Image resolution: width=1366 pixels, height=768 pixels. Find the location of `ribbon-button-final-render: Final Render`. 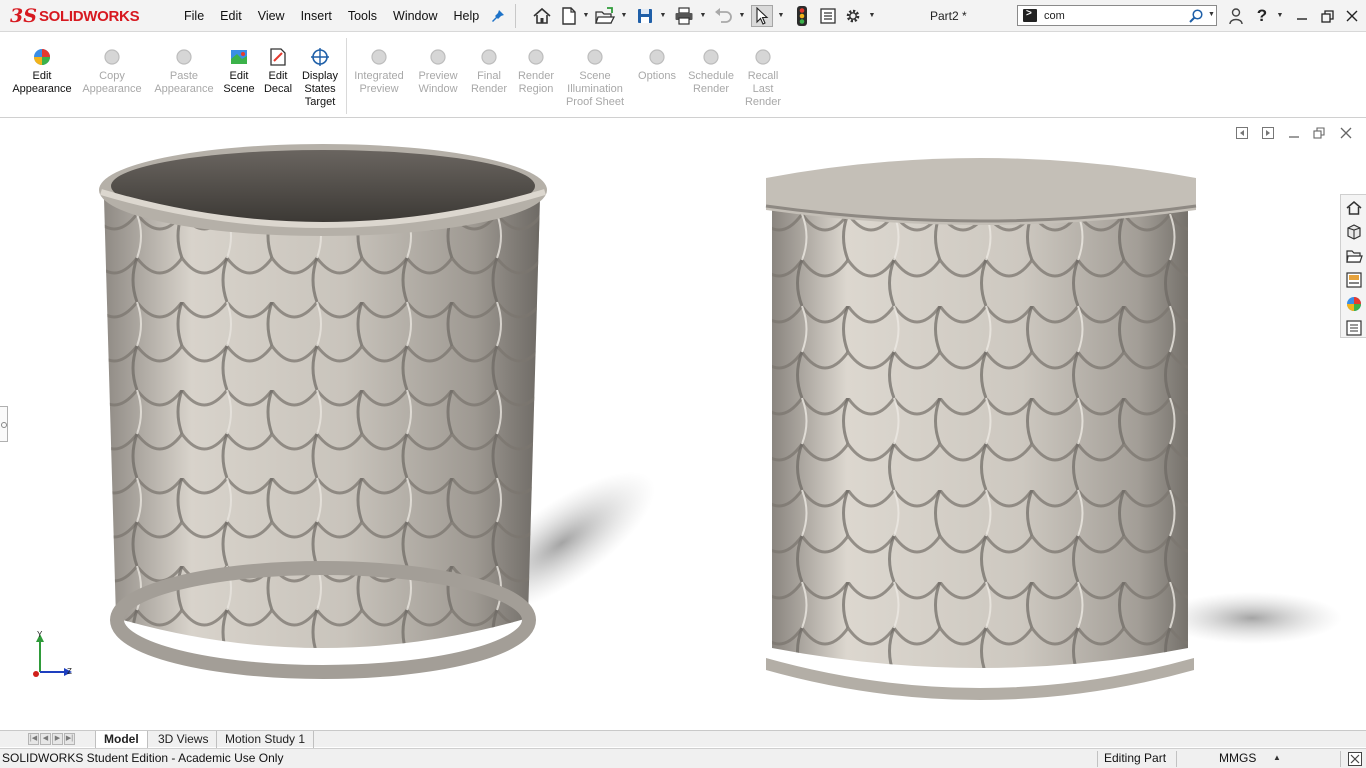

ribbon-button-final-render: Final Render is located at coordinates (489, 71).